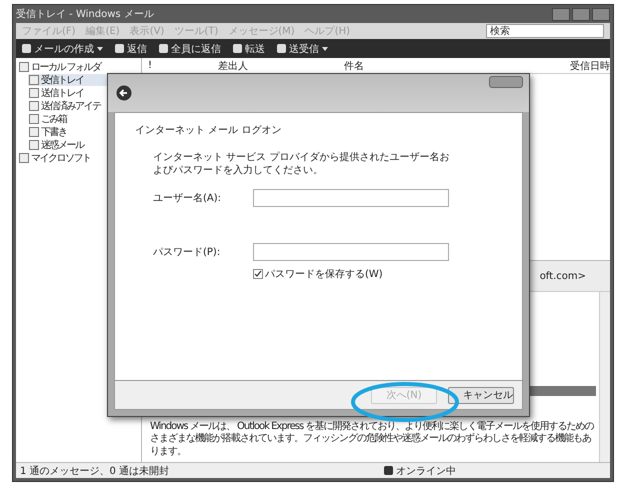 Image resolution: width=626 pixels, height=489 pixels. What do you see at coordinates (83, 119) in the screenshot?
I see `folder-item: ごみ箱` at bounding box center [83, 119].